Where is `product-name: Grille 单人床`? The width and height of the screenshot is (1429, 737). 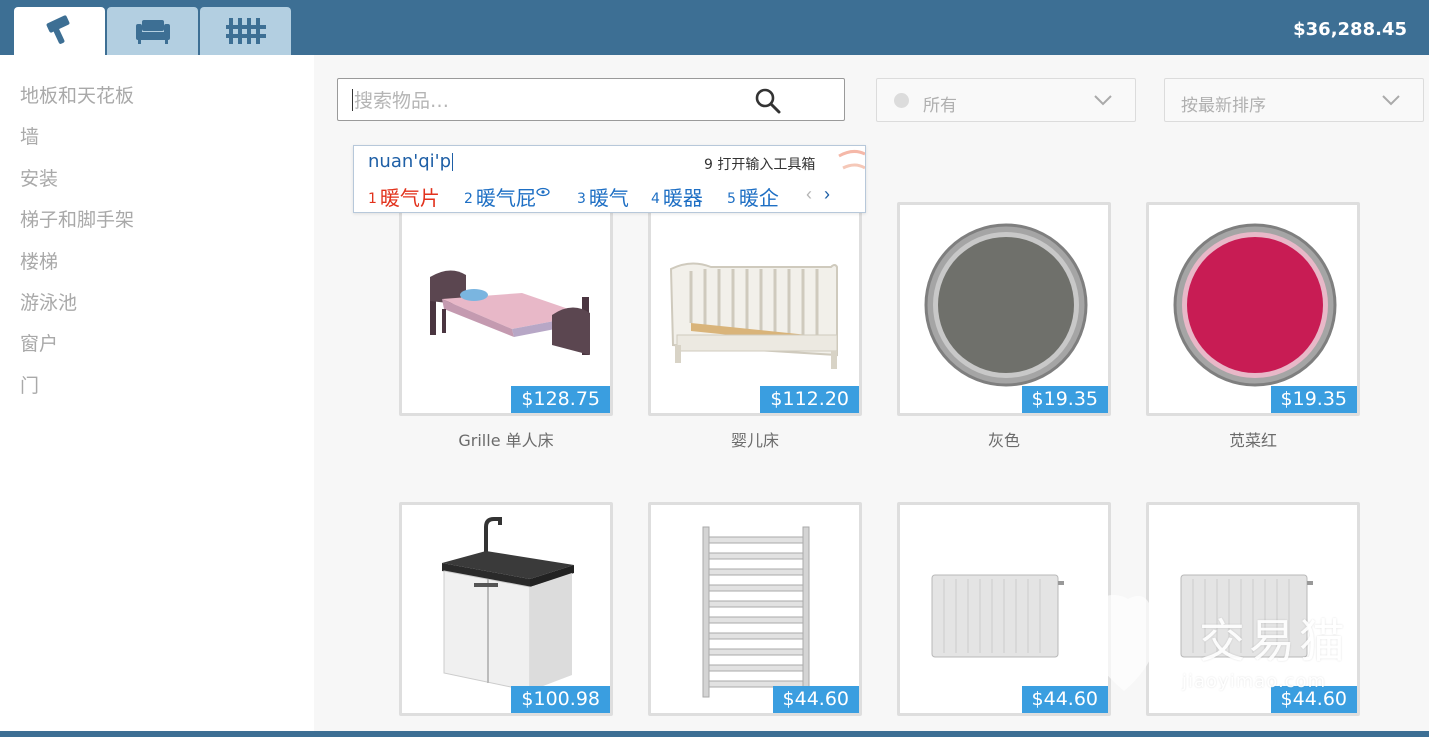
product-name: Grille 单人床 is located at coordinates (506, 440).